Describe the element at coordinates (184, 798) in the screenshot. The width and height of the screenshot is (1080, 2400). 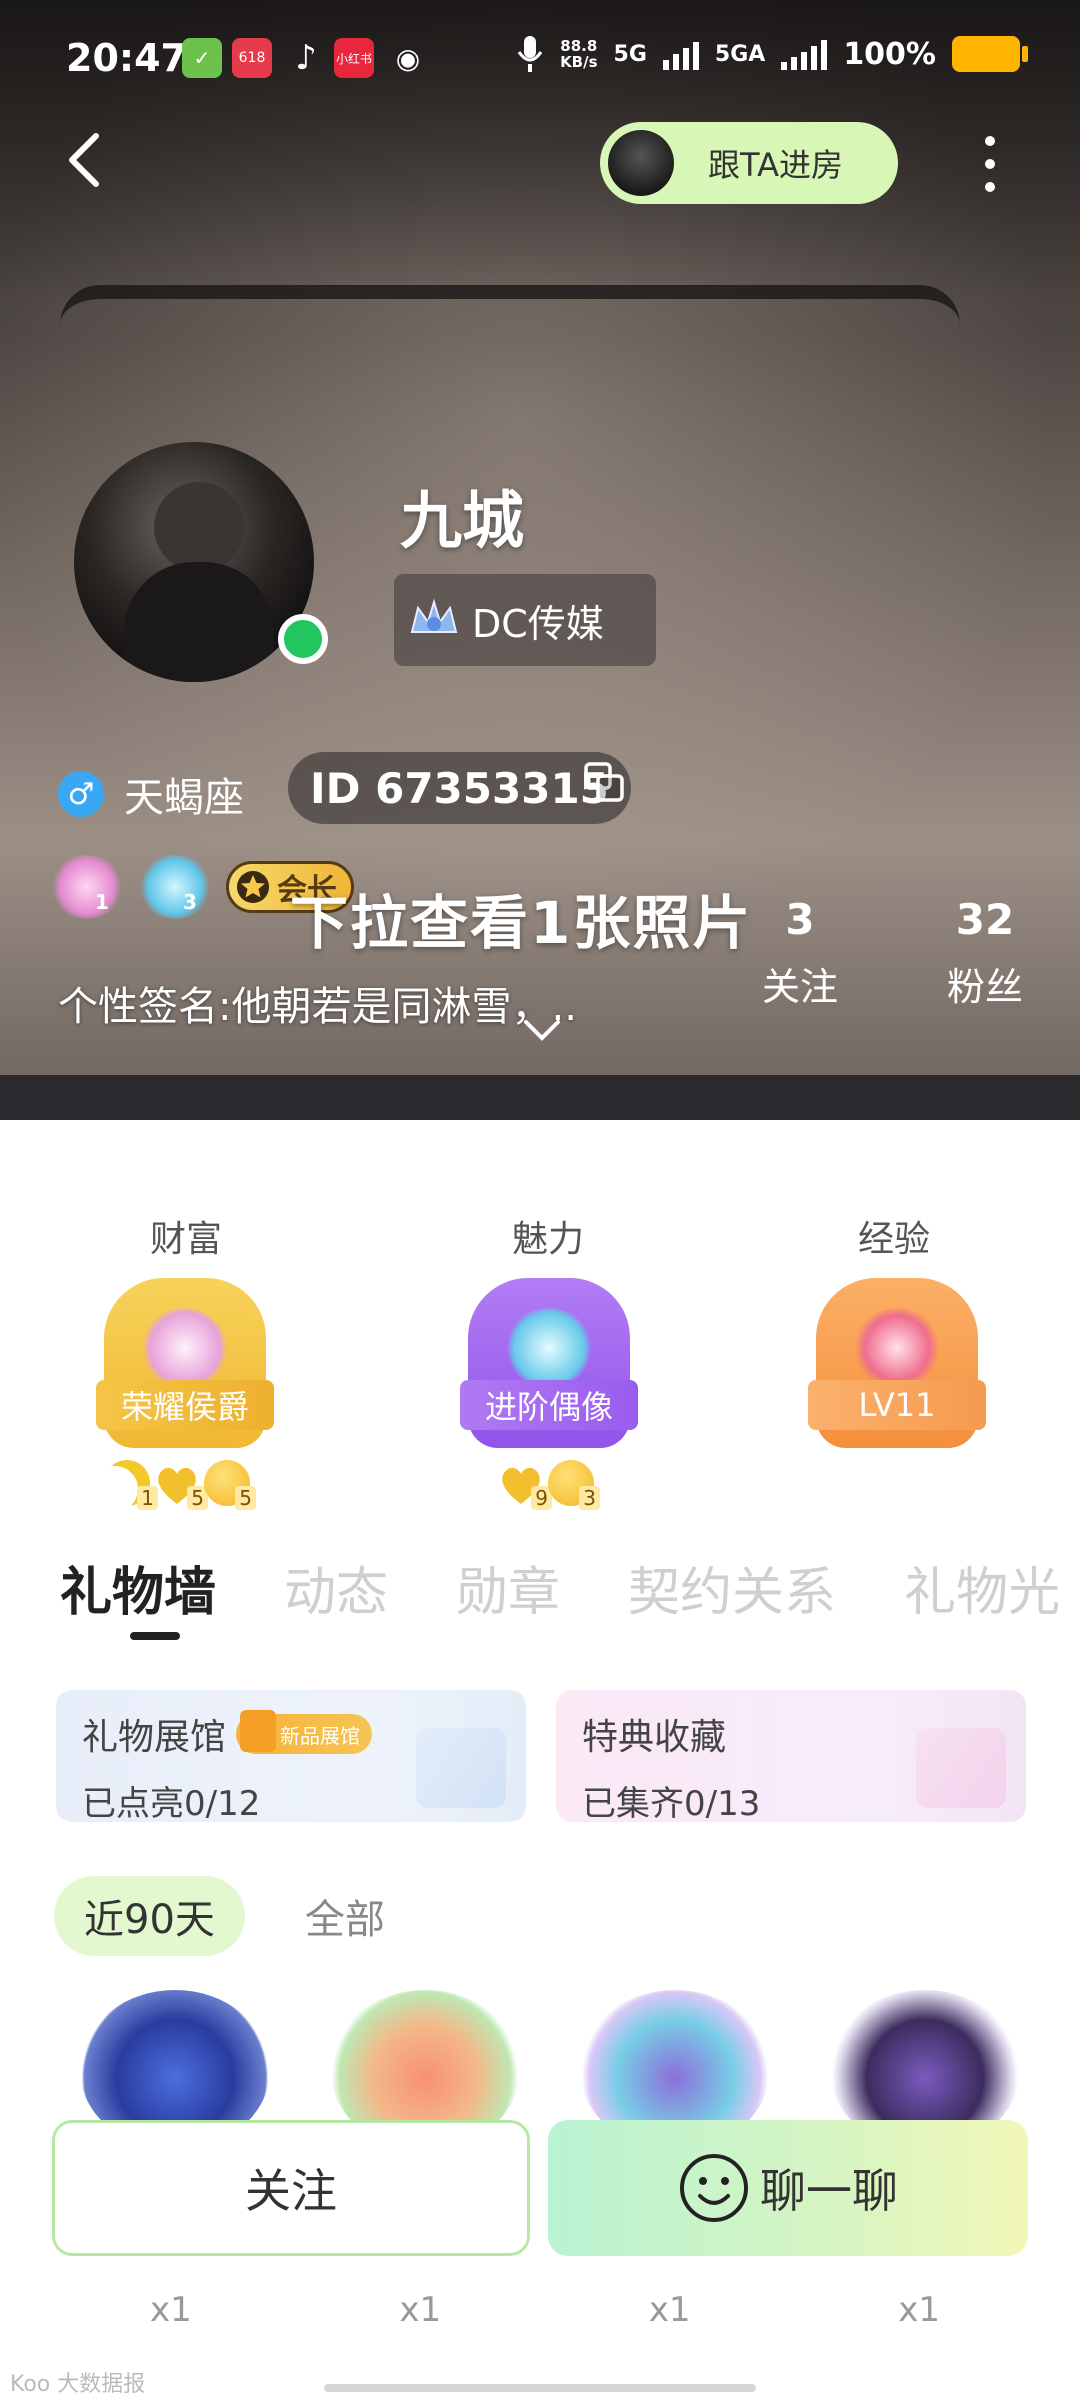
I see `zodiac-label: 天蝎座` at that location.